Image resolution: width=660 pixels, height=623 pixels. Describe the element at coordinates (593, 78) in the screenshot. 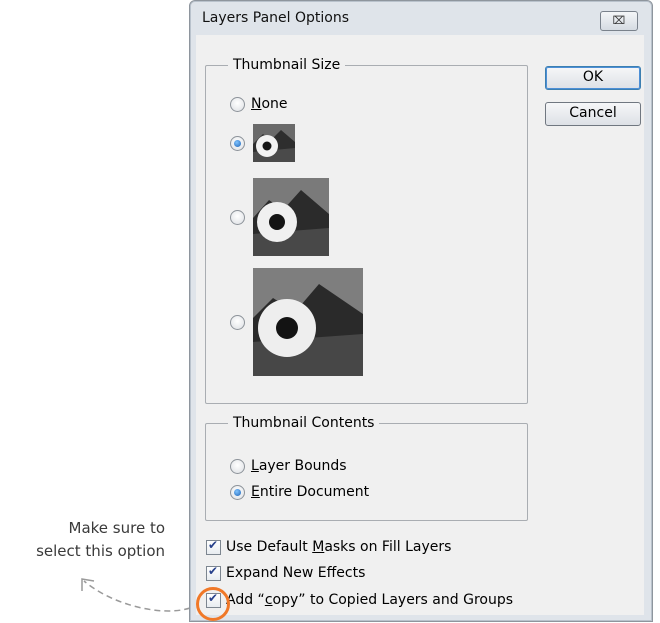

I see `ok-button: OK` at that location.